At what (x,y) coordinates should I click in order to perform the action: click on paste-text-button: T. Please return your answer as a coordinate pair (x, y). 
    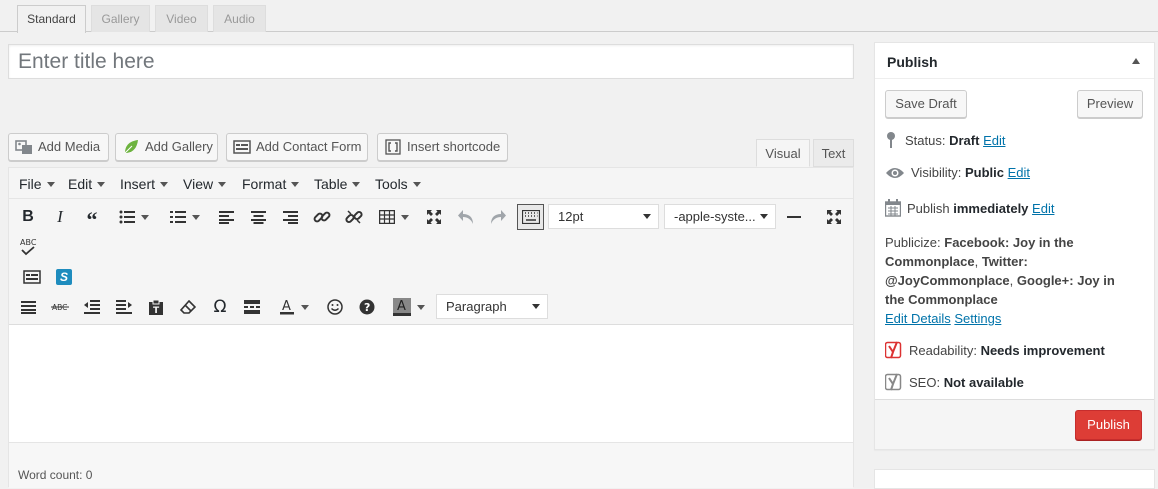
    Looking at the image, I should click on (156, 307).